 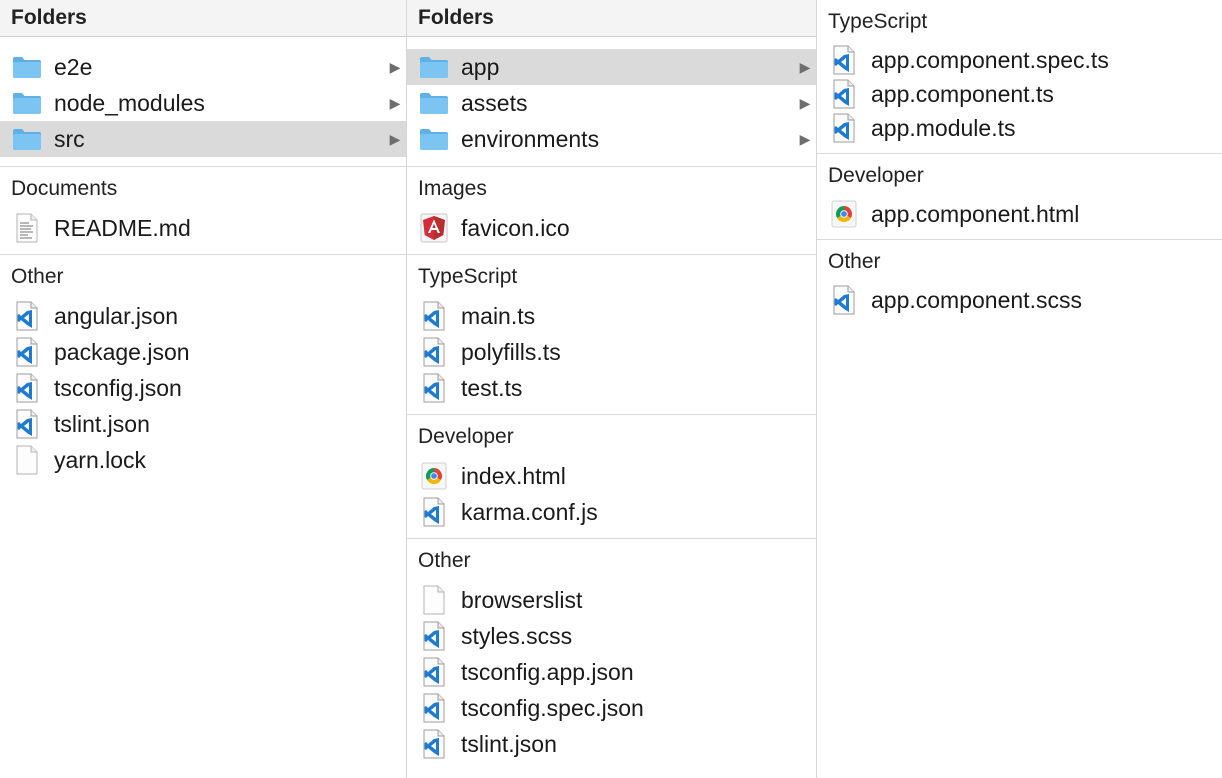 I want to click on item-label: README.md, so click(x=122, y=228).